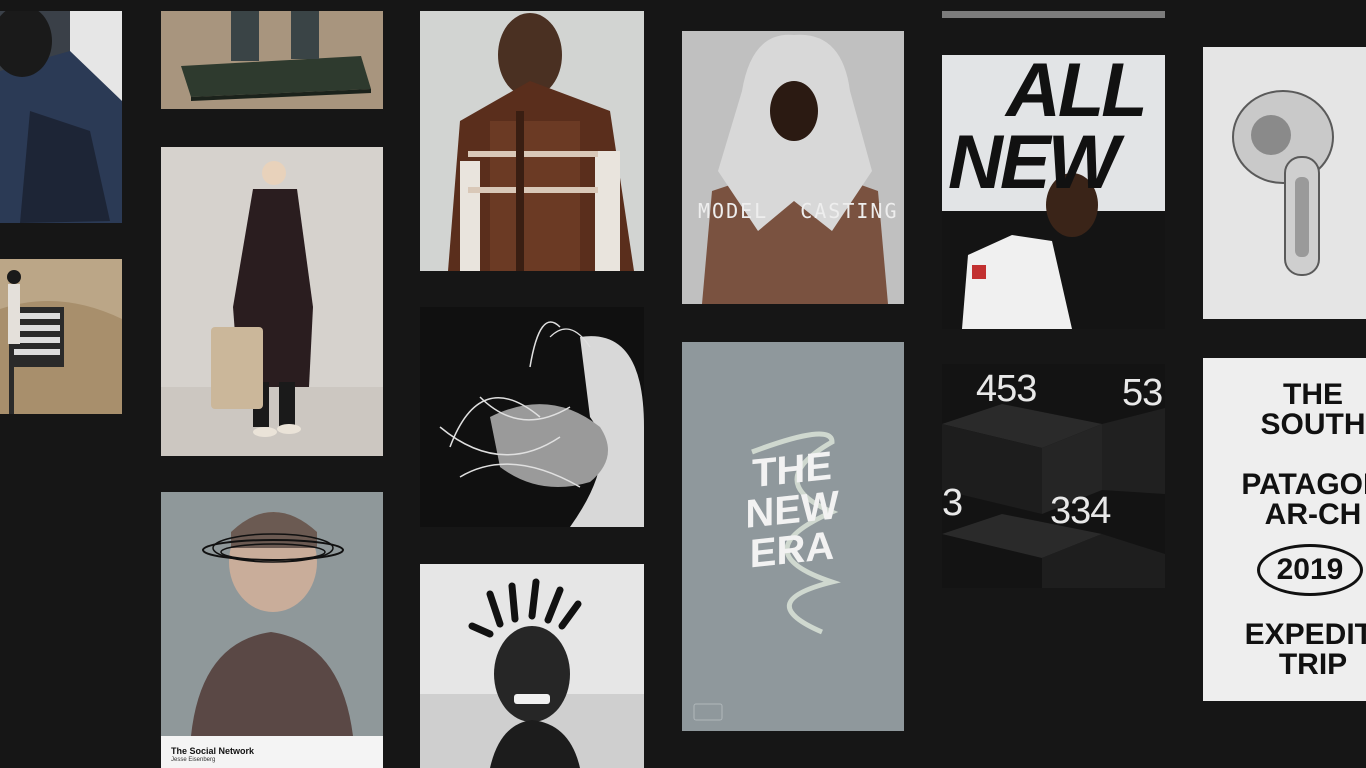  What do you see at coordinates (1053, 14) in the screenshot?
I see `strip-top` at bounding box center [1053, 14].